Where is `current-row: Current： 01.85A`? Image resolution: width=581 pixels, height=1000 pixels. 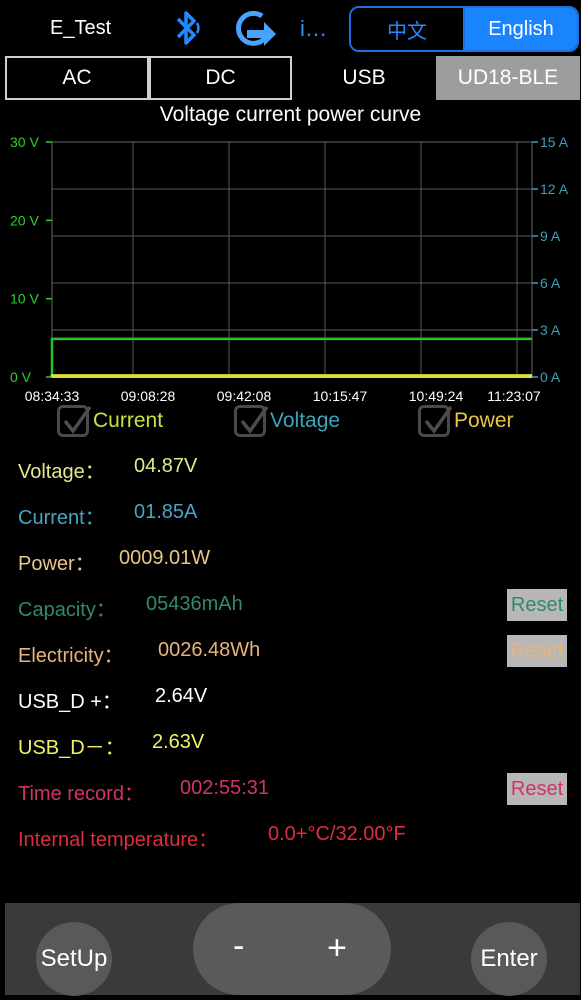
current-row: Current： 01.85A is located at coordinates (298, 511).